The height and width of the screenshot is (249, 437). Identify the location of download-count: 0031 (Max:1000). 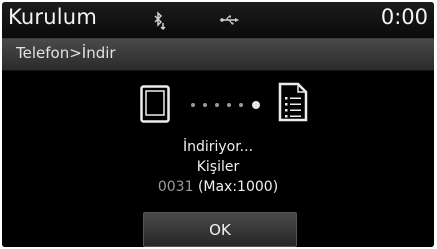
(218, 187).